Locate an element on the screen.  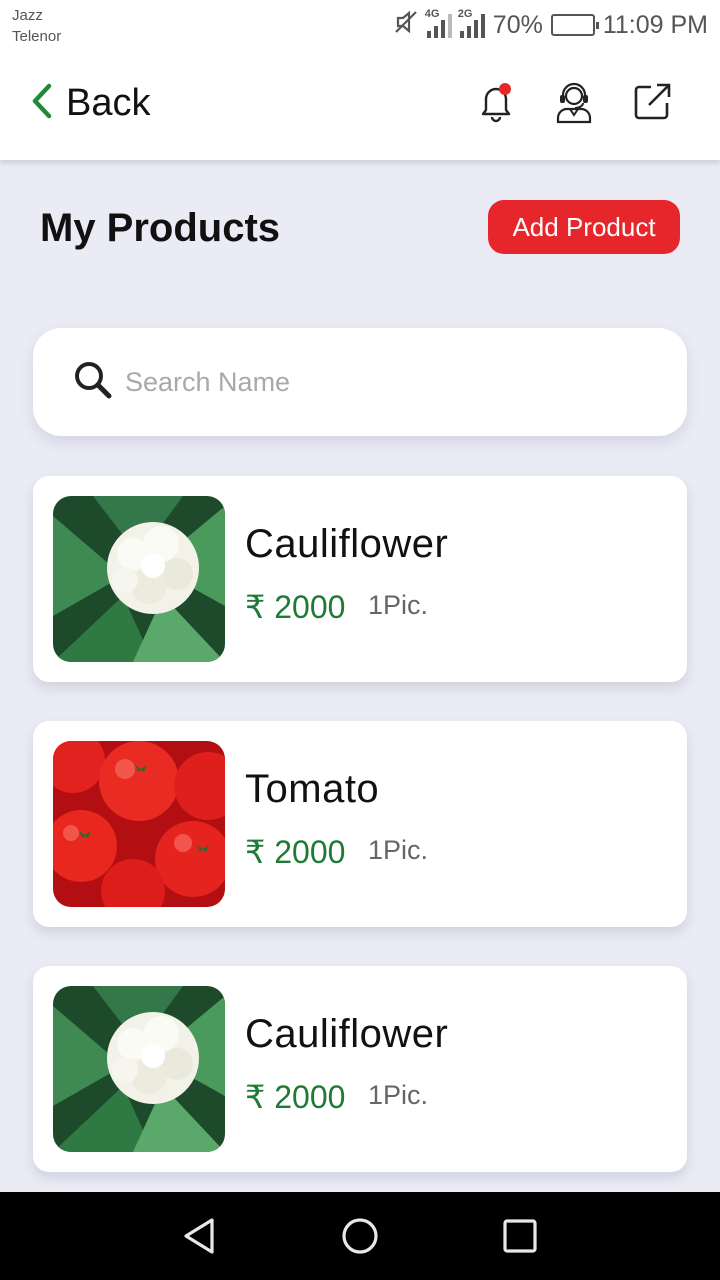
status-icons: 4G 2G 70% 11:09 PM is located at coordinates (550, 25).